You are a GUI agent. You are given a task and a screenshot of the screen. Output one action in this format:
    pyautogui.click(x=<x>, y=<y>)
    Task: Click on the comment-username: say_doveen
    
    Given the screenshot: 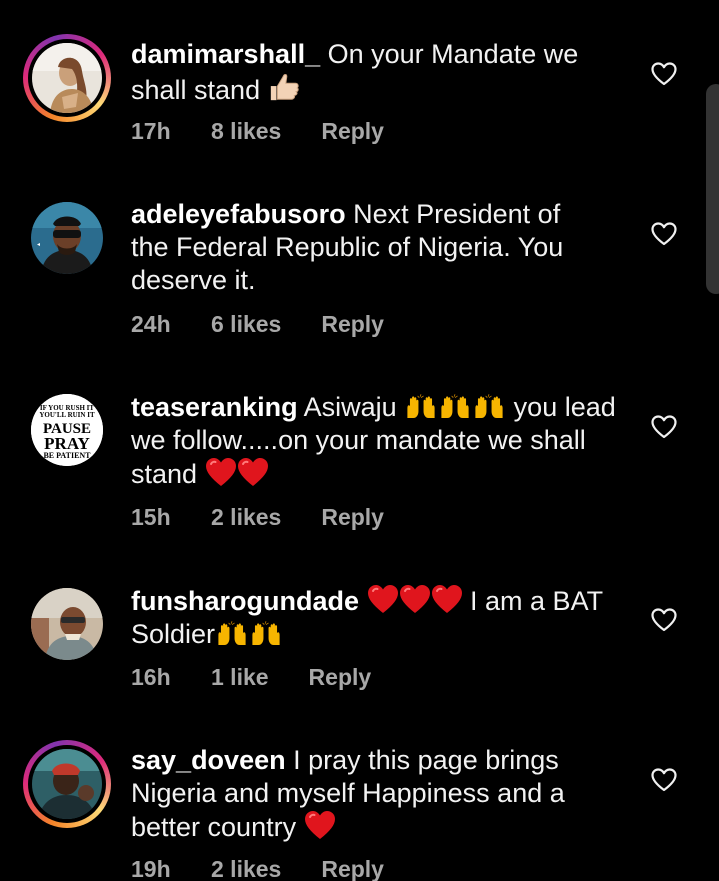 What is the action you would take?
    pyautogui.click(x=208, y=760)
    